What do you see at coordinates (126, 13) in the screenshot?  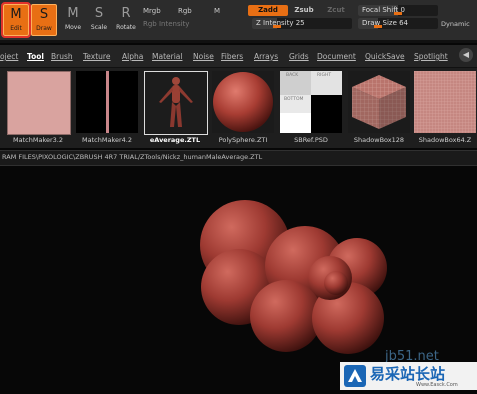 I see `rotate-icon: R` at bounding box center [126, 13].